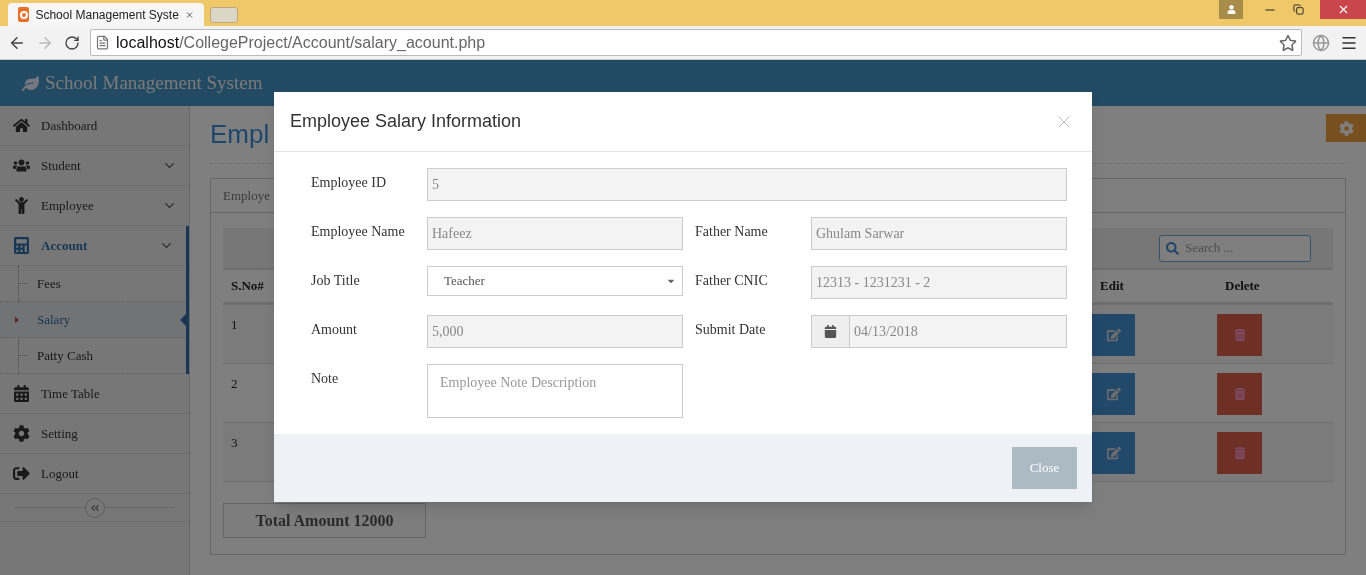 Image resolution: width=1366 pixels, height=575 pixels. I want to click on table-cell-text: 1, so click(234, 325).